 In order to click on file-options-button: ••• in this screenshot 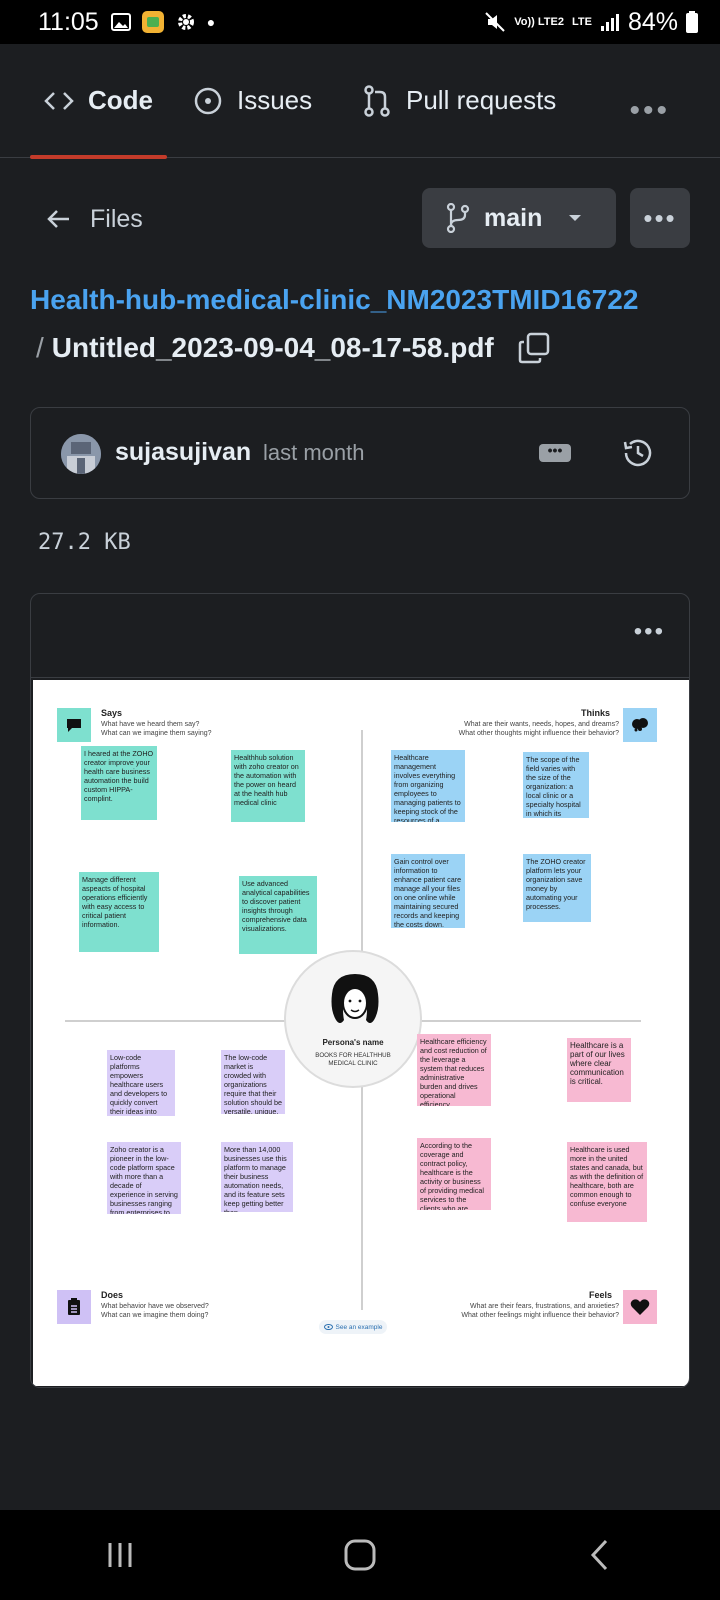, I will do `click(660, 218)`.